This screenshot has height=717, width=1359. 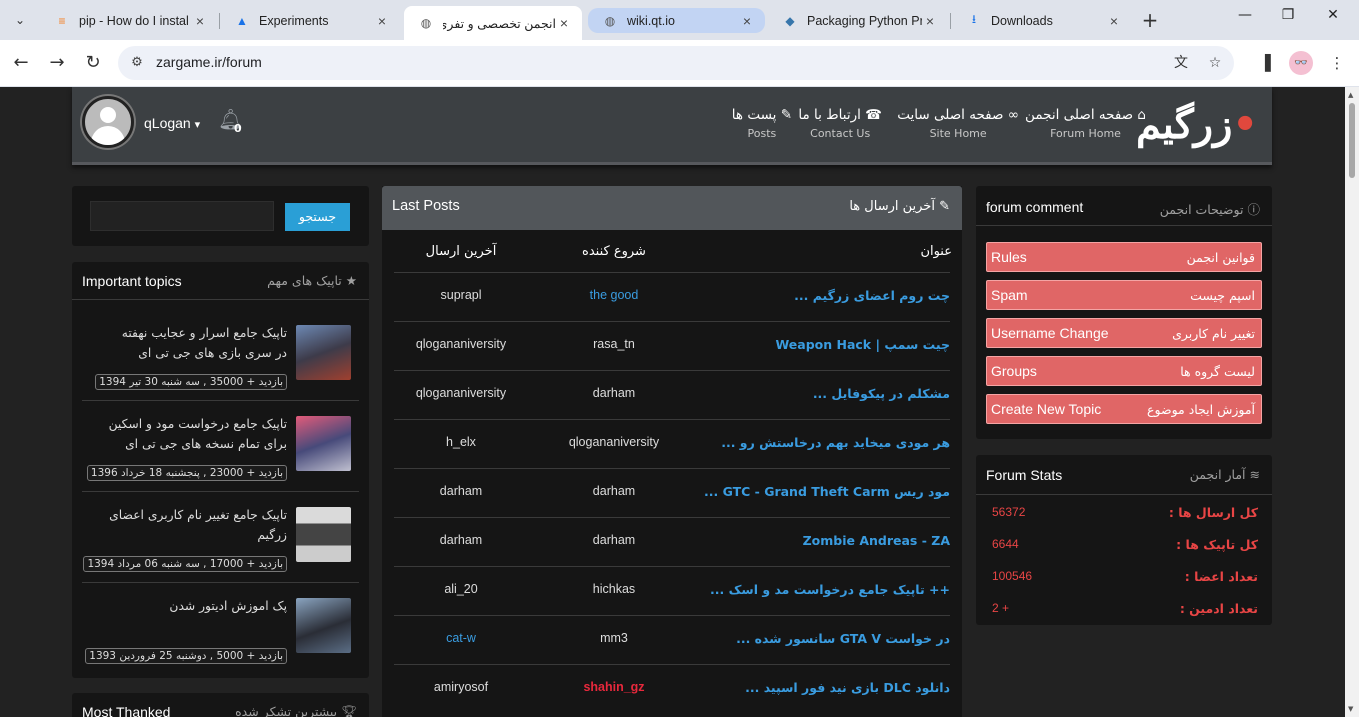 What do you see at coordinates (93, 63) in the screenshot?
I see `reload-button: ↻` at bounding box center [93, 63].